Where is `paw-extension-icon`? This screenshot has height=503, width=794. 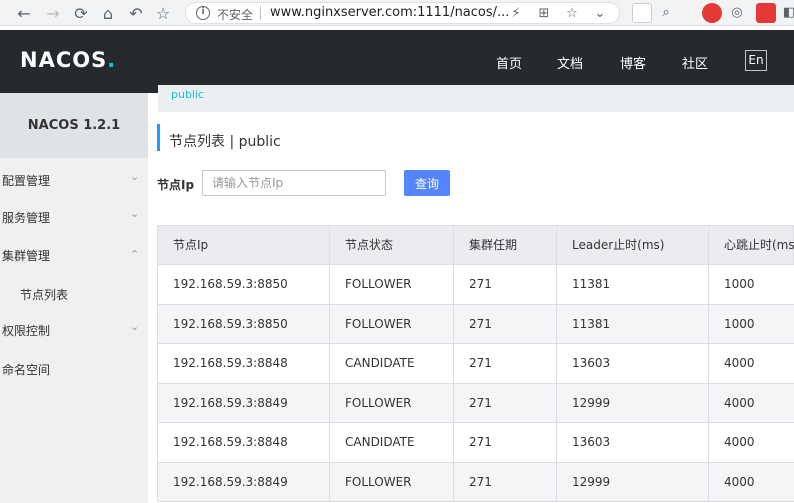
paw-extension-icon is located at coordinates (642, 13).